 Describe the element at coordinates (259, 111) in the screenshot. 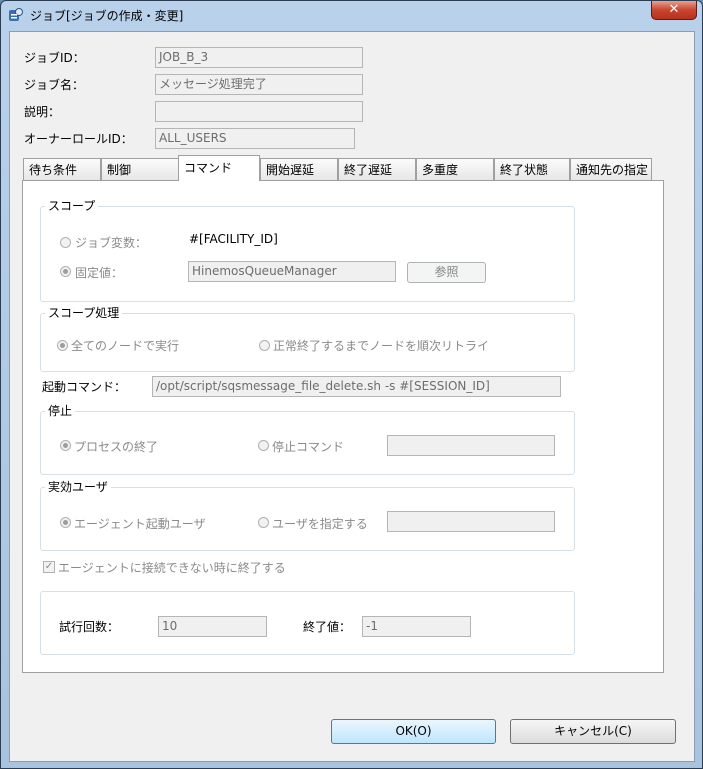

I see `description-field` at that location.